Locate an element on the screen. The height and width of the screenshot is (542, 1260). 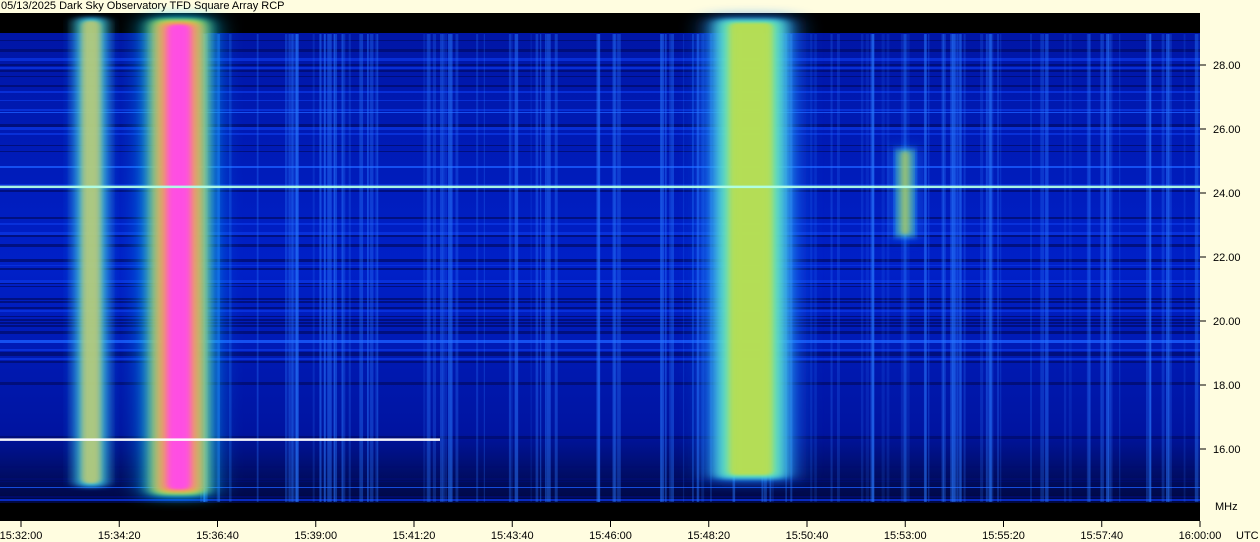
y-axis-label: MHz is located at coordinates (1226, 507).